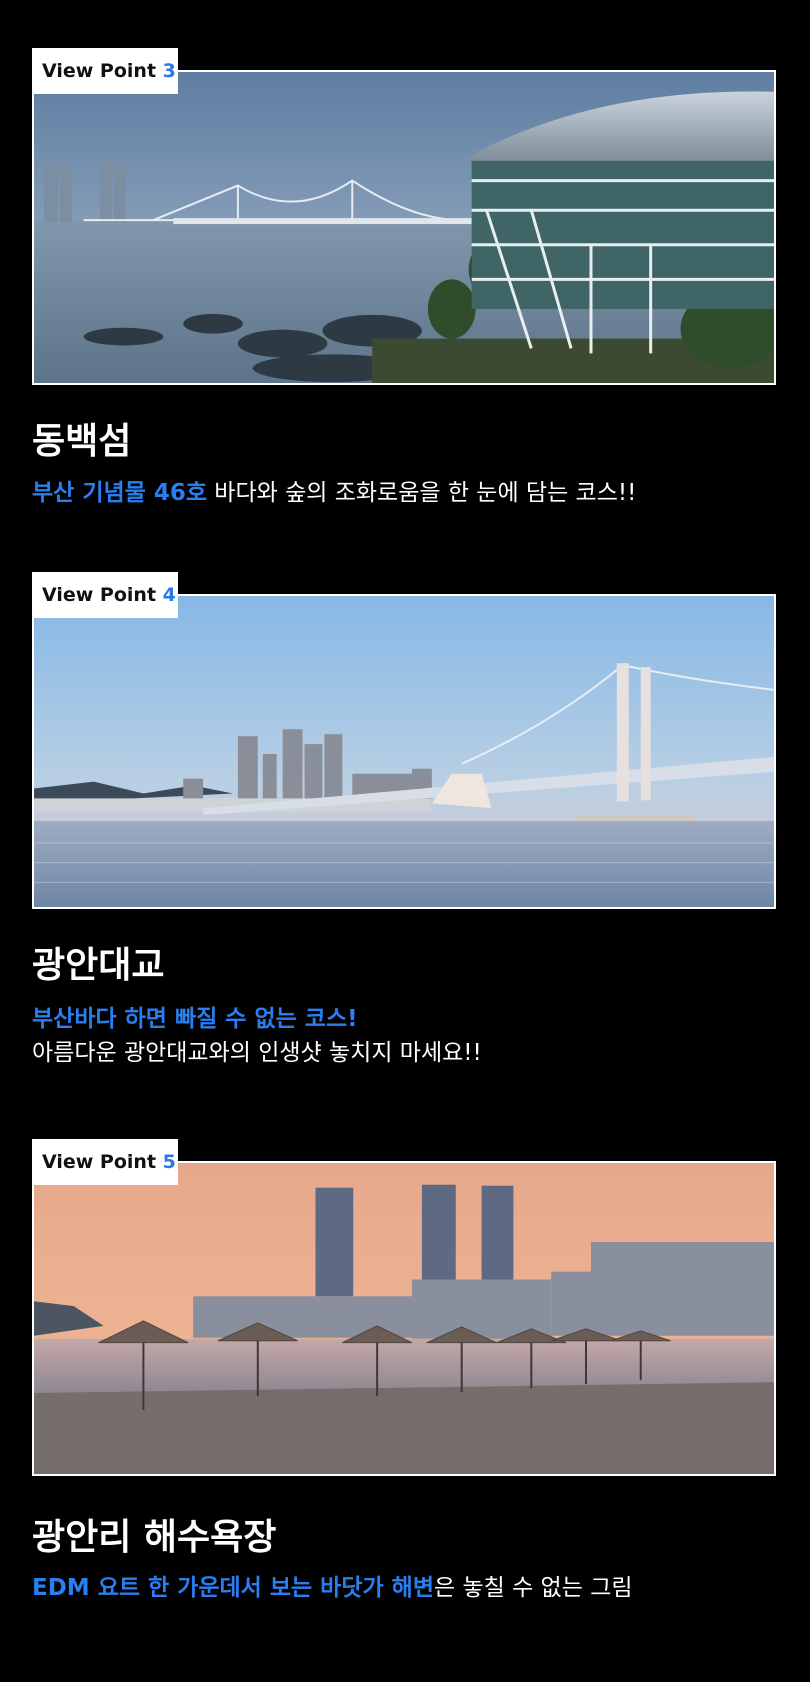 Image resolution: width=810 pixels, height=1682 pixels. I want to click on location-description: EDM 요트 한 가운데서 보는 바닷가 해변은 놓칠 수 없는 그림, so click(332, 1588).